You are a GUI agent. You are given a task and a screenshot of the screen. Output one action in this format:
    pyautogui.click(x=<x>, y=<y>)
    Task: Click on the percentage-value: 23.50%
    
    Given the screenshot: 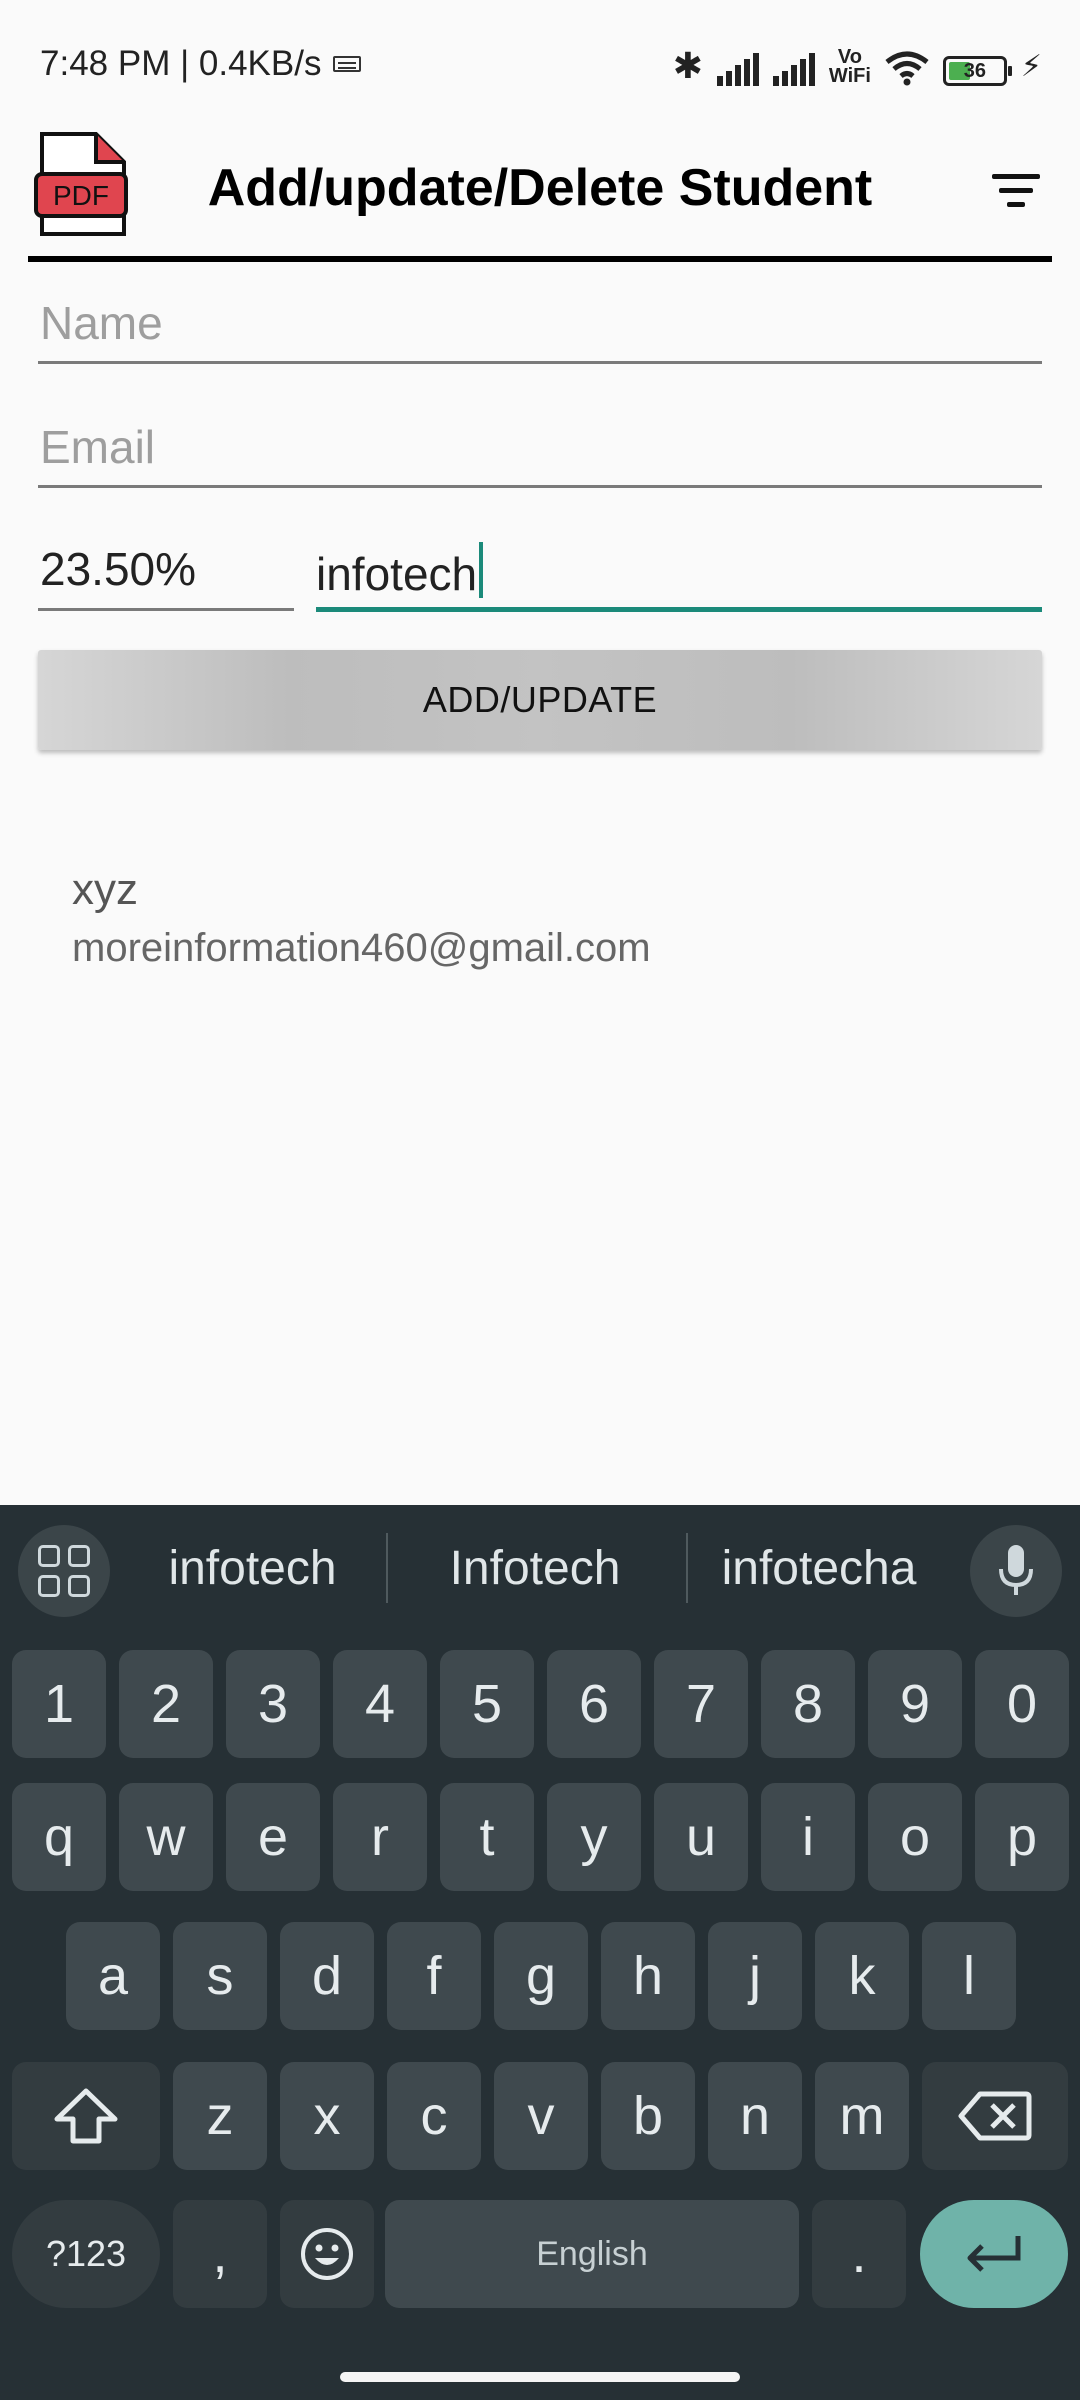 What is the action you would take?
    pyautogui.click(x=118, y=569)
    